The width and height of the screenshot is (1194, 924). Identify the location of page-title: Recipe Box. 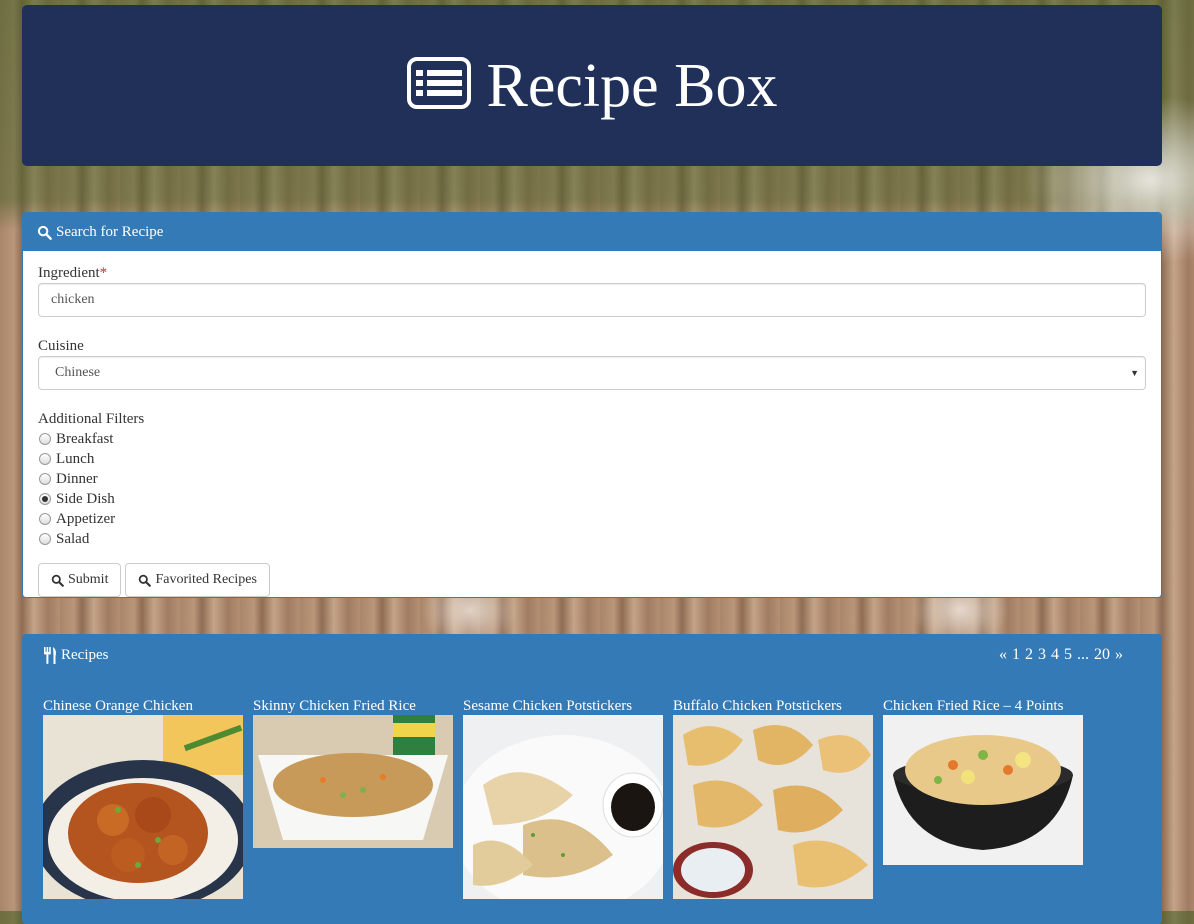
(632, 85).